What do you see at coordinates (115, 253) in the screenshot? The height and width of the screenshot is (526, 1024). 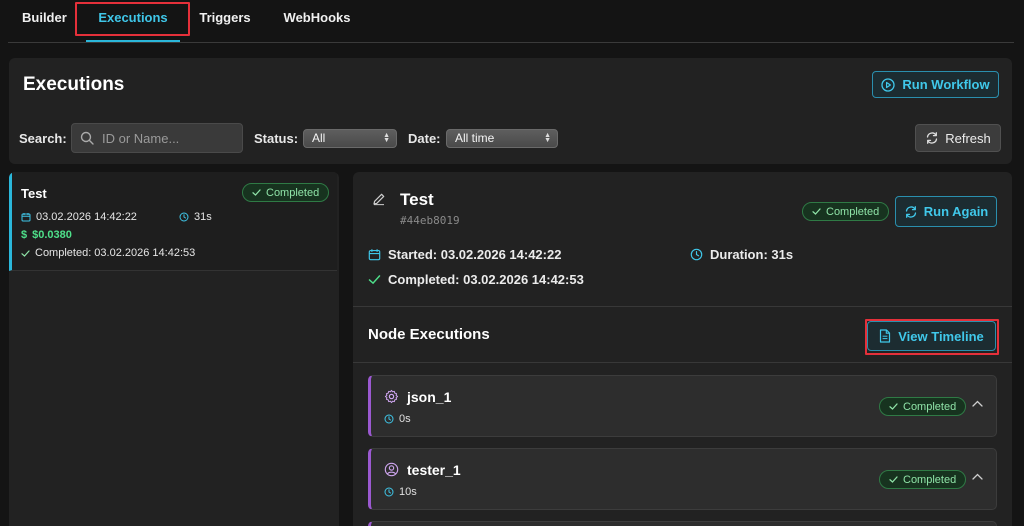 I see `execution-completed-value: Completed: 03.02.2026 14:42:53` at bounding box center [115, 253].